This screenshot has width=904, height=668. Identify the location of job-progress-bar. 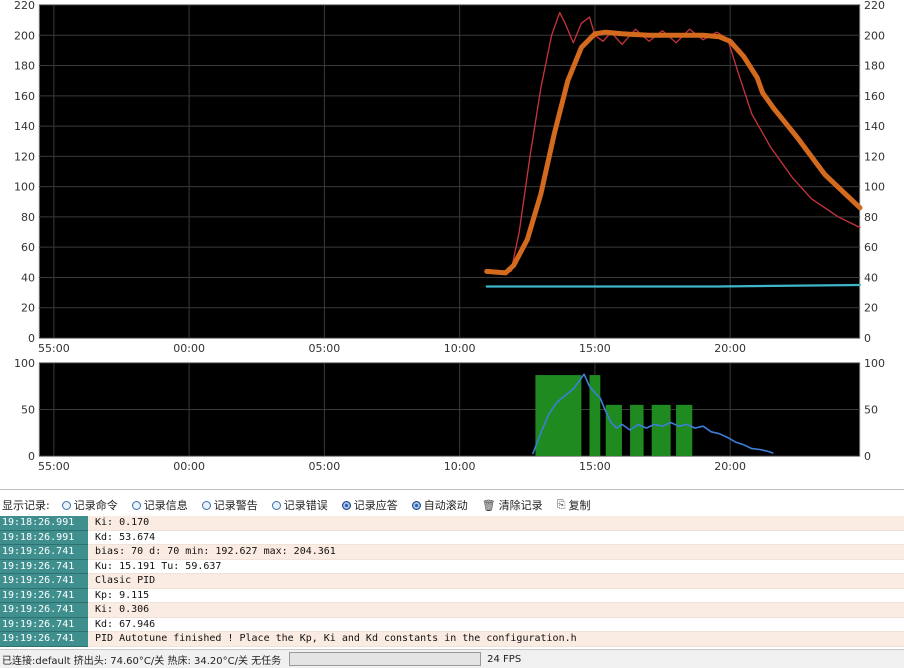
(385, 659).